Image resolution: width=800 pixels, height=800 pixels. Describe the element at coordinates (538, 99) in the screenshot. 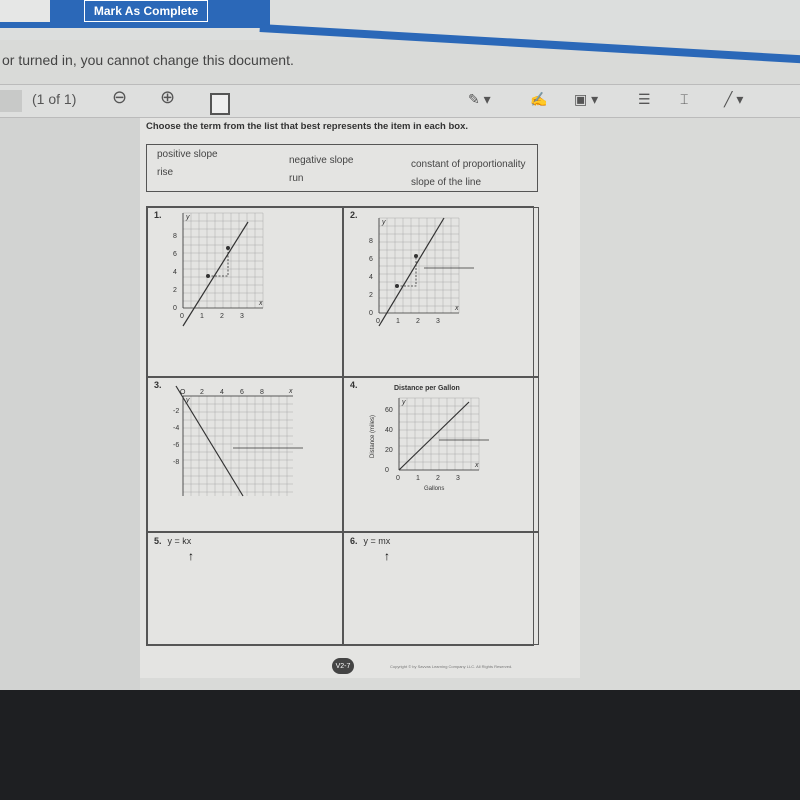

I see `signature-icon: ✍` at that location.